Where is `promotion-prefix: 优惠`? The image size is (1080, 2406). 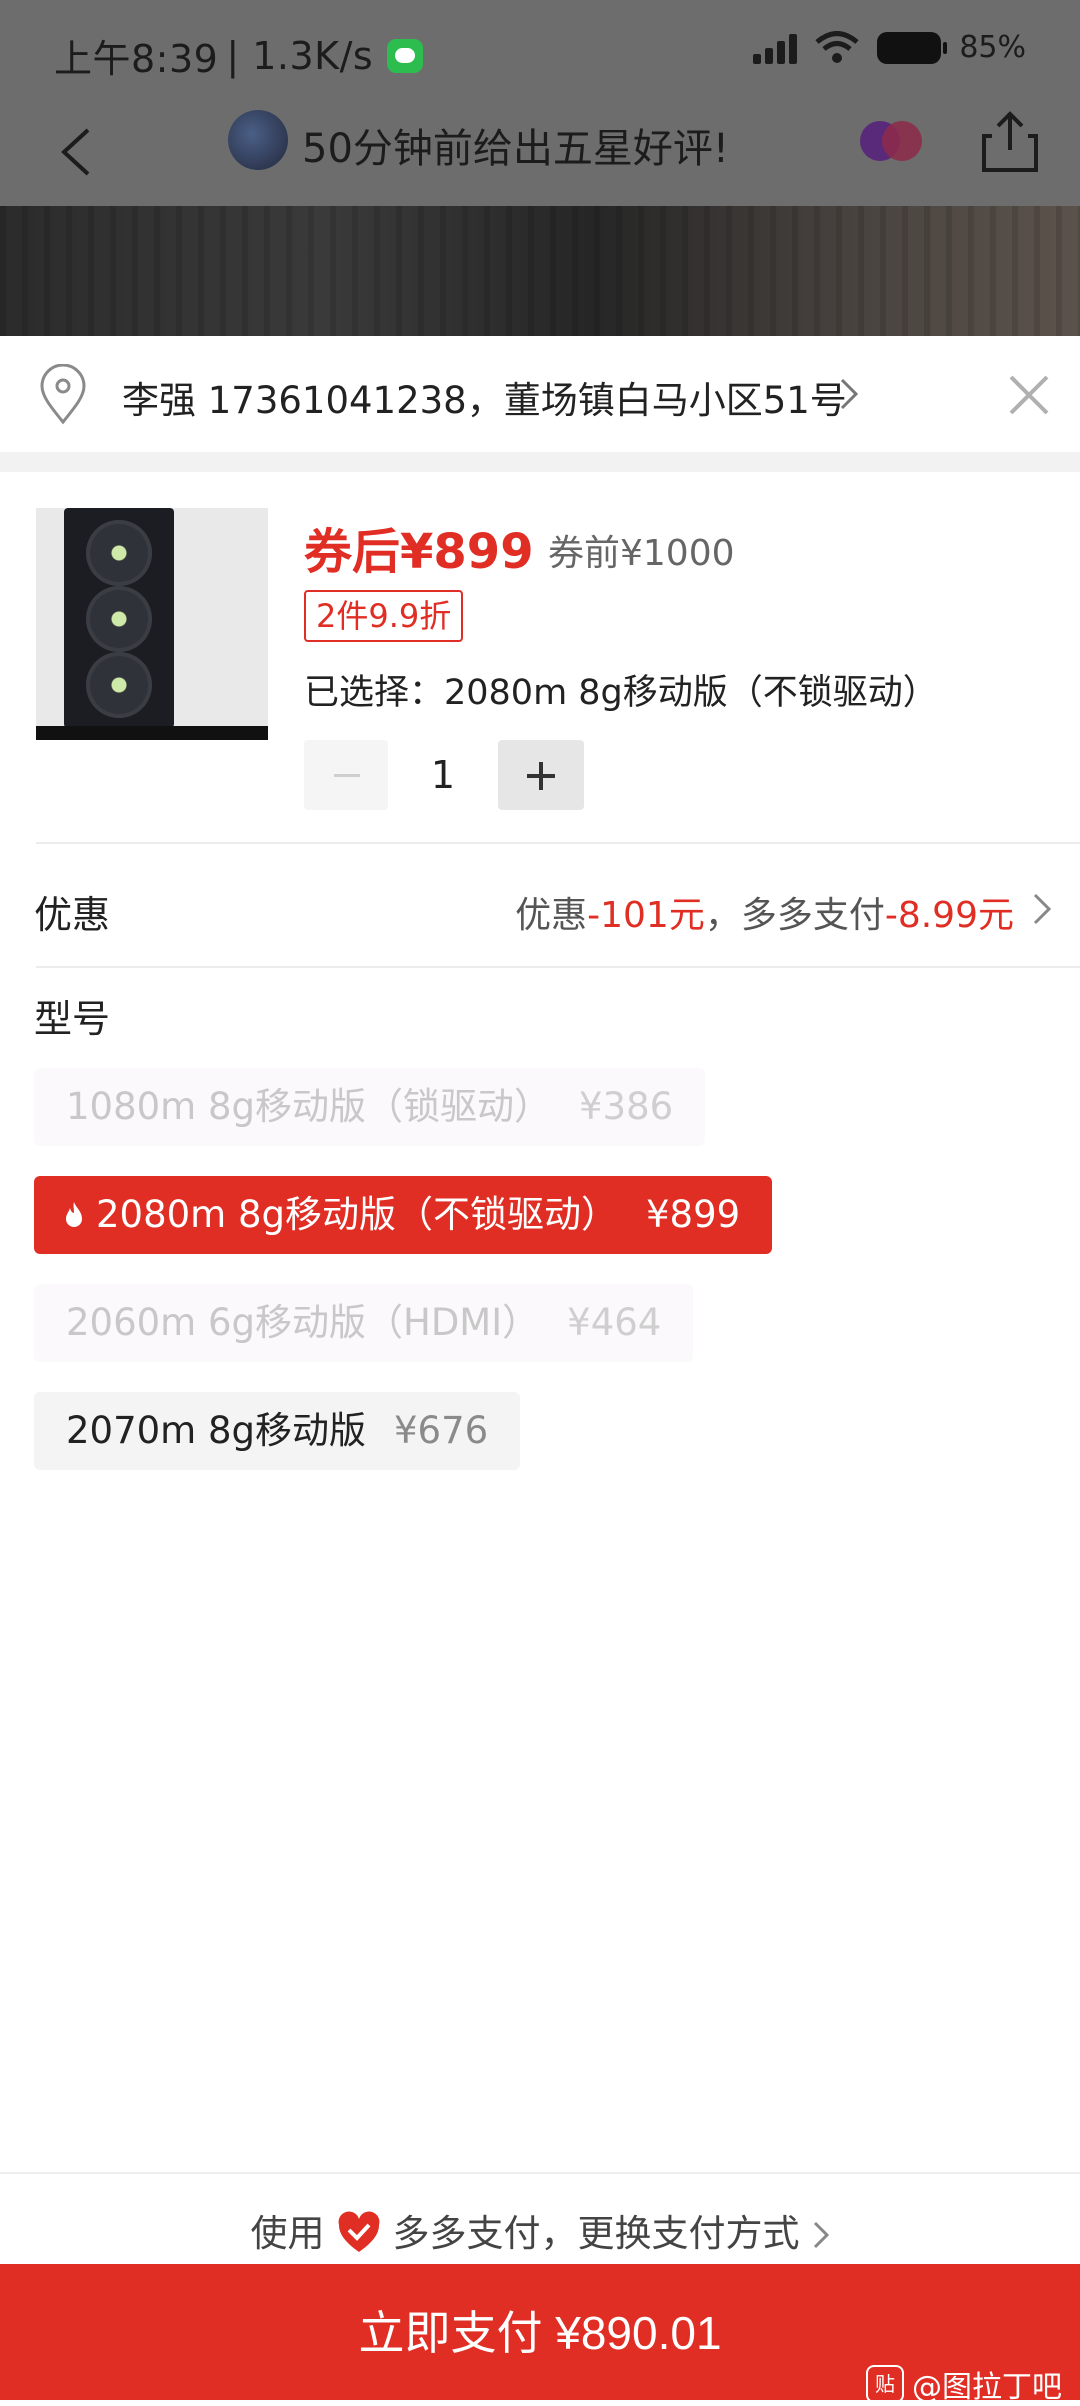
promotion-prefix: 优惠 is located at coordinates (551, 915).